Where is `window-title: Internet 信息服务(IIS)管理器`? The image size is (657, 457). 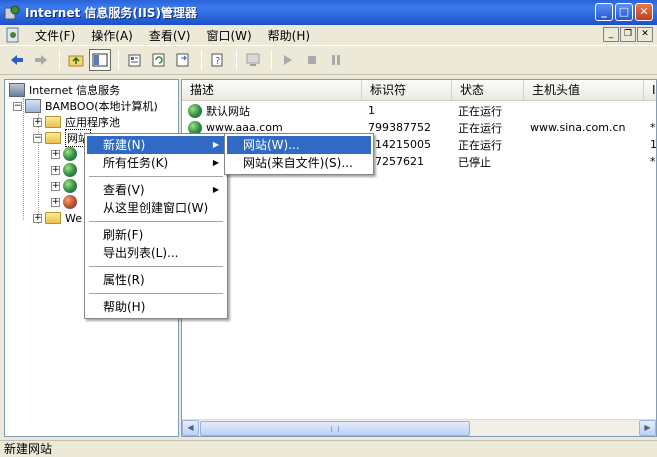
window-title: Internet 信息服务(IIS)管理器 is located at coordinates (111, 13).